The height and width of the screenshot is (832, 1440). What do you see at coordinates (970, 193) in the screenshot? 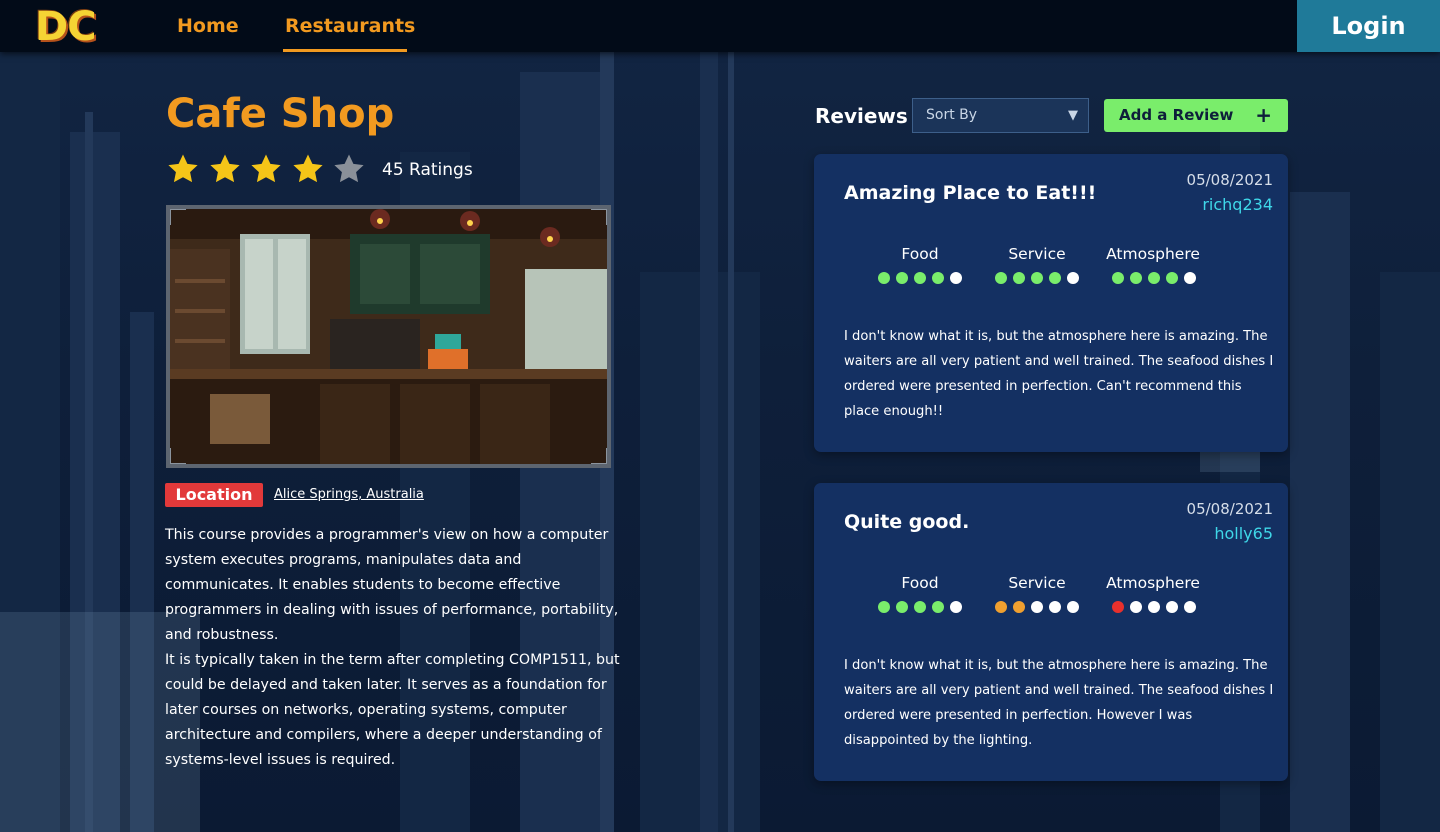
I see `review-title: Amazing Place to Eat!!!` at bounding box center [970, 193].